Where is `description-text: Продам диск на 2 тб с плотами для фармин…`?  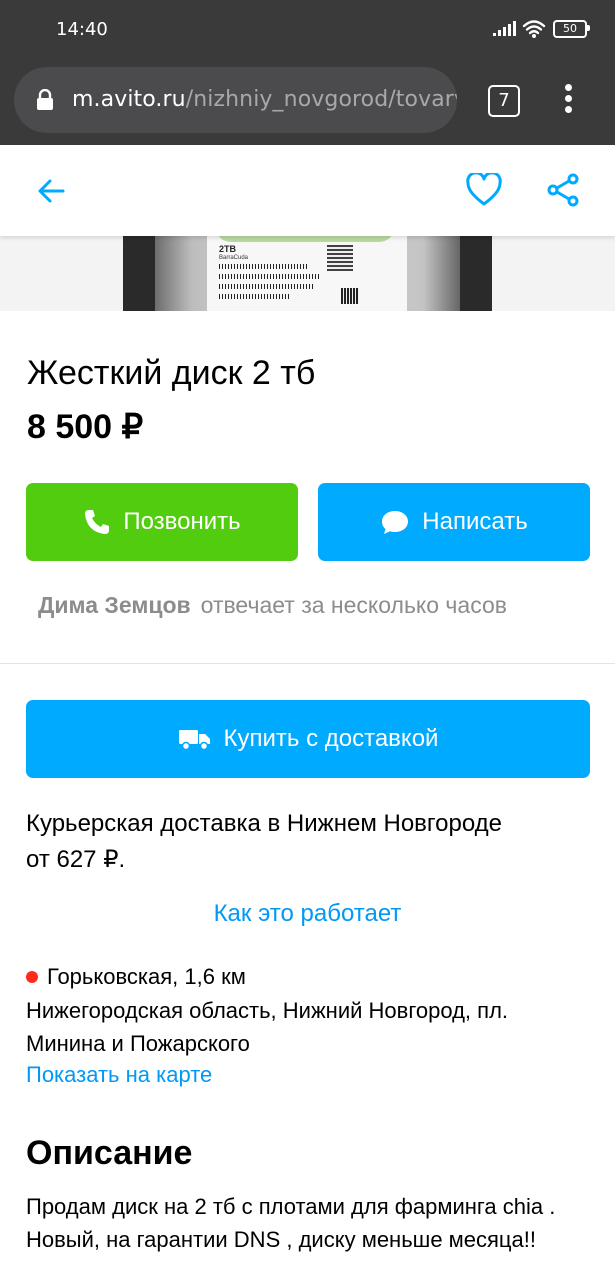
description-text: Продам диск на 2 тб с плотами для фармин… is located at coordinates (291, 1223).